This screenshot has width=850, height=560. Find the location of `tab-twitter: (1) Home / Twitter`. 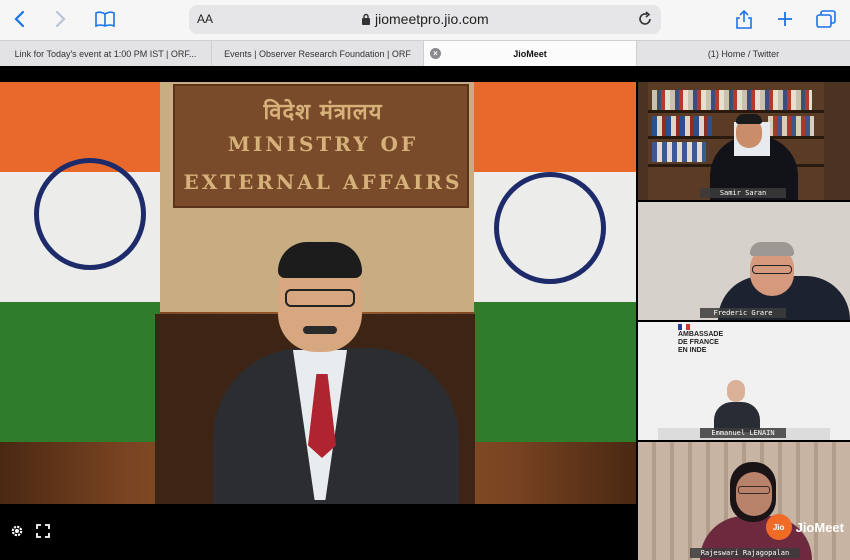

tab-twitter: (1) Home / Twitter is located at coordinates (743, 54).